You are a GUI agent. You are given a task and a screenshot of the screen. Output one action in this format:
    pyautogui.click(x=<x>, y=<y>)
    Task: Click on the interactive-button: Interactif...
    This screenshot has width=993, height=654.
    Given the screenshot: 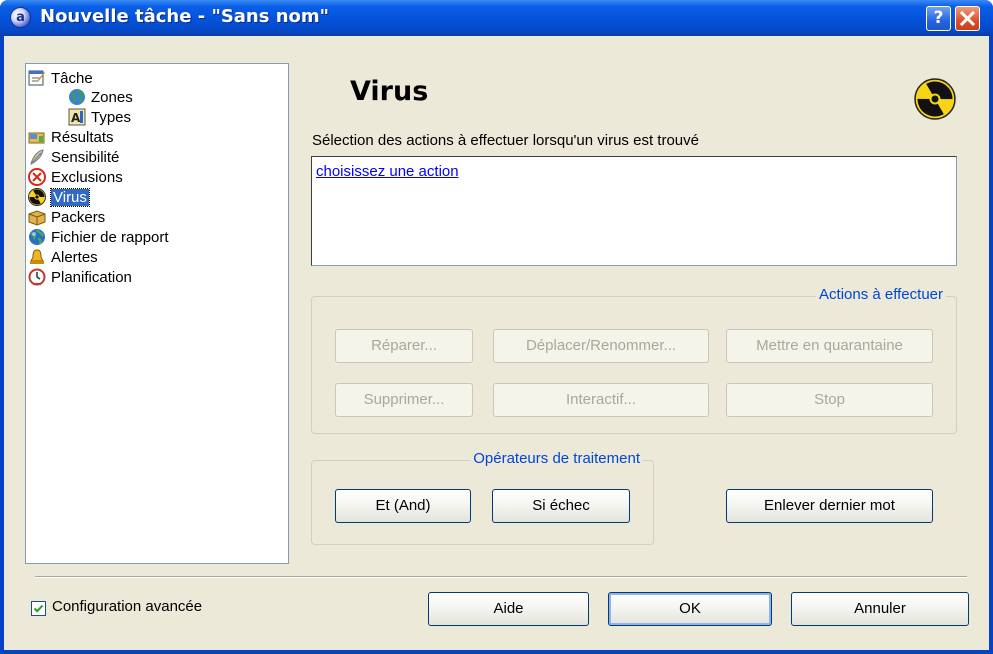 What is the action you would take?
    pyautogui.click(x=601, y=400)
    